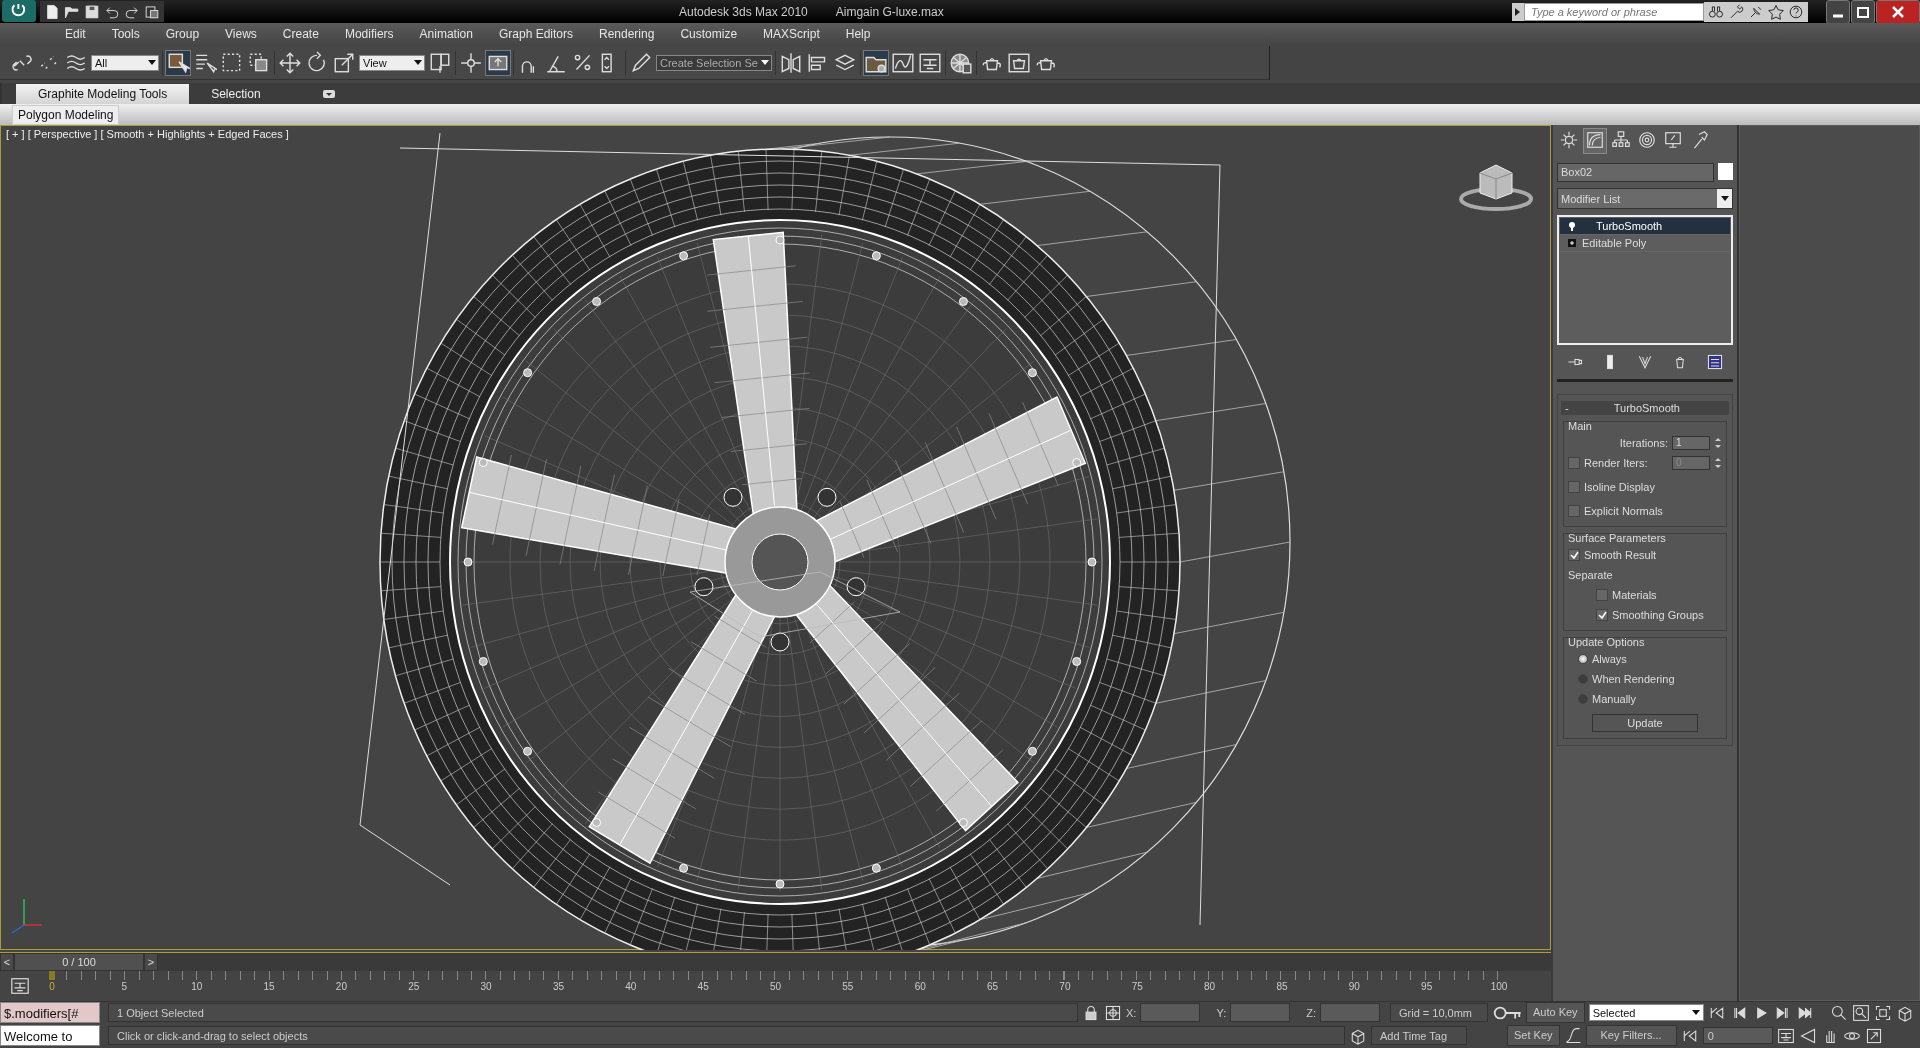 The height and width of the screenshot is (1048, 1920). Describe the element at coordinates (1260, 1013) in the screenshot. I see `y-field` at that location.